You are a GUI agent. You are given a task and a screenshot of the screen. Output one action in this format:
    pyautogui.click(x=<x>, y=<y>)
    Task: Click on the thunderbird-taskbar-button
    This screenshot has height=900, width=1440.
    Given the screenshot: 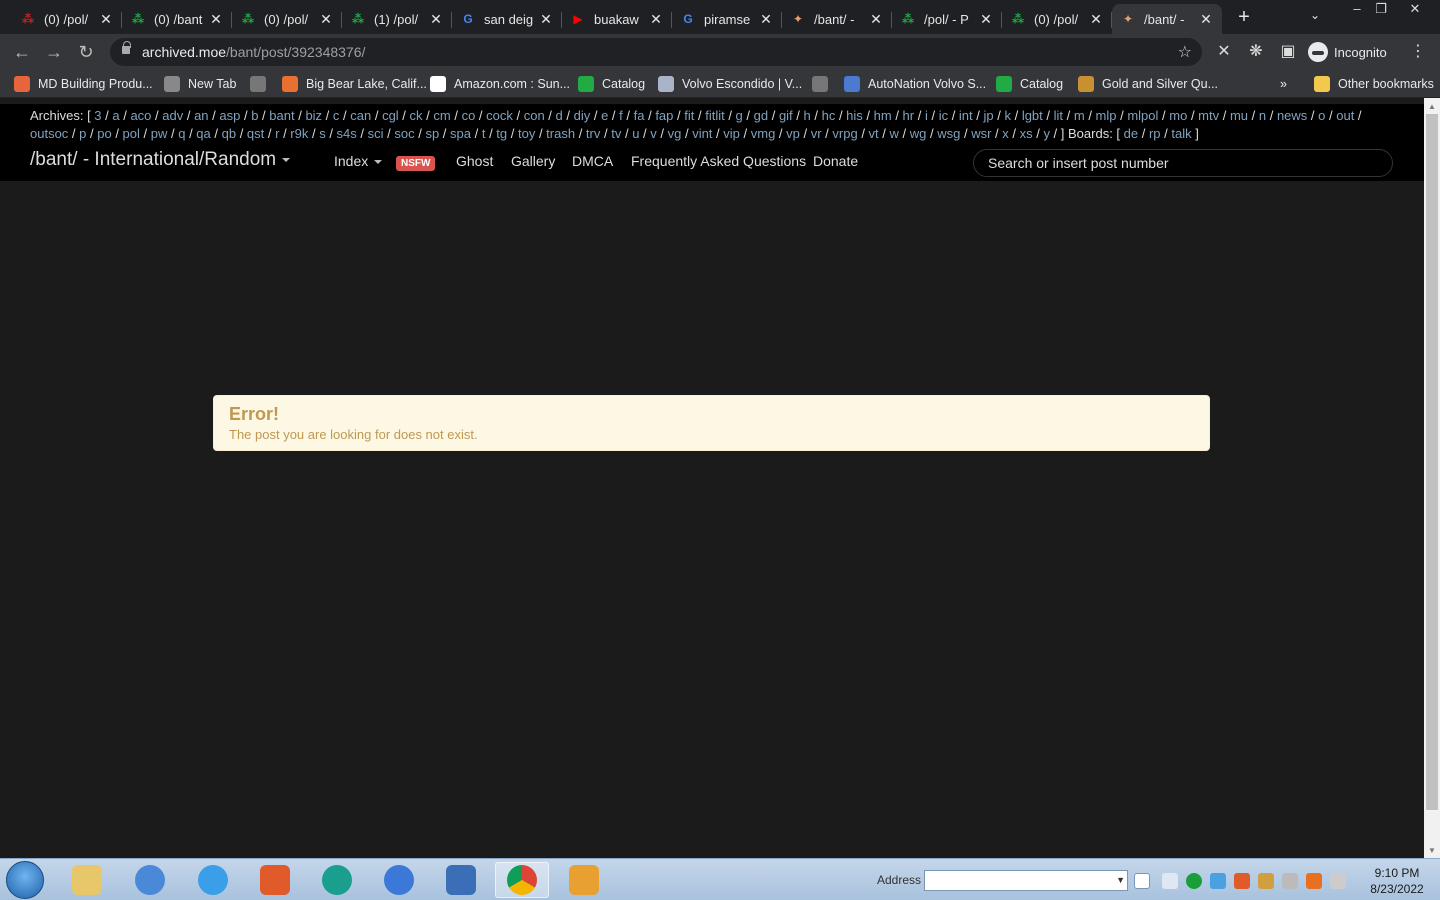 What is the action you would take?
    pyautogui.click(x=150, y=880)
    